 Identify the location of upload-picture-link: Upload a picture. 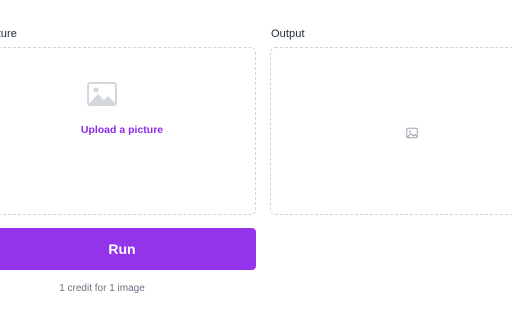
(127, 130).